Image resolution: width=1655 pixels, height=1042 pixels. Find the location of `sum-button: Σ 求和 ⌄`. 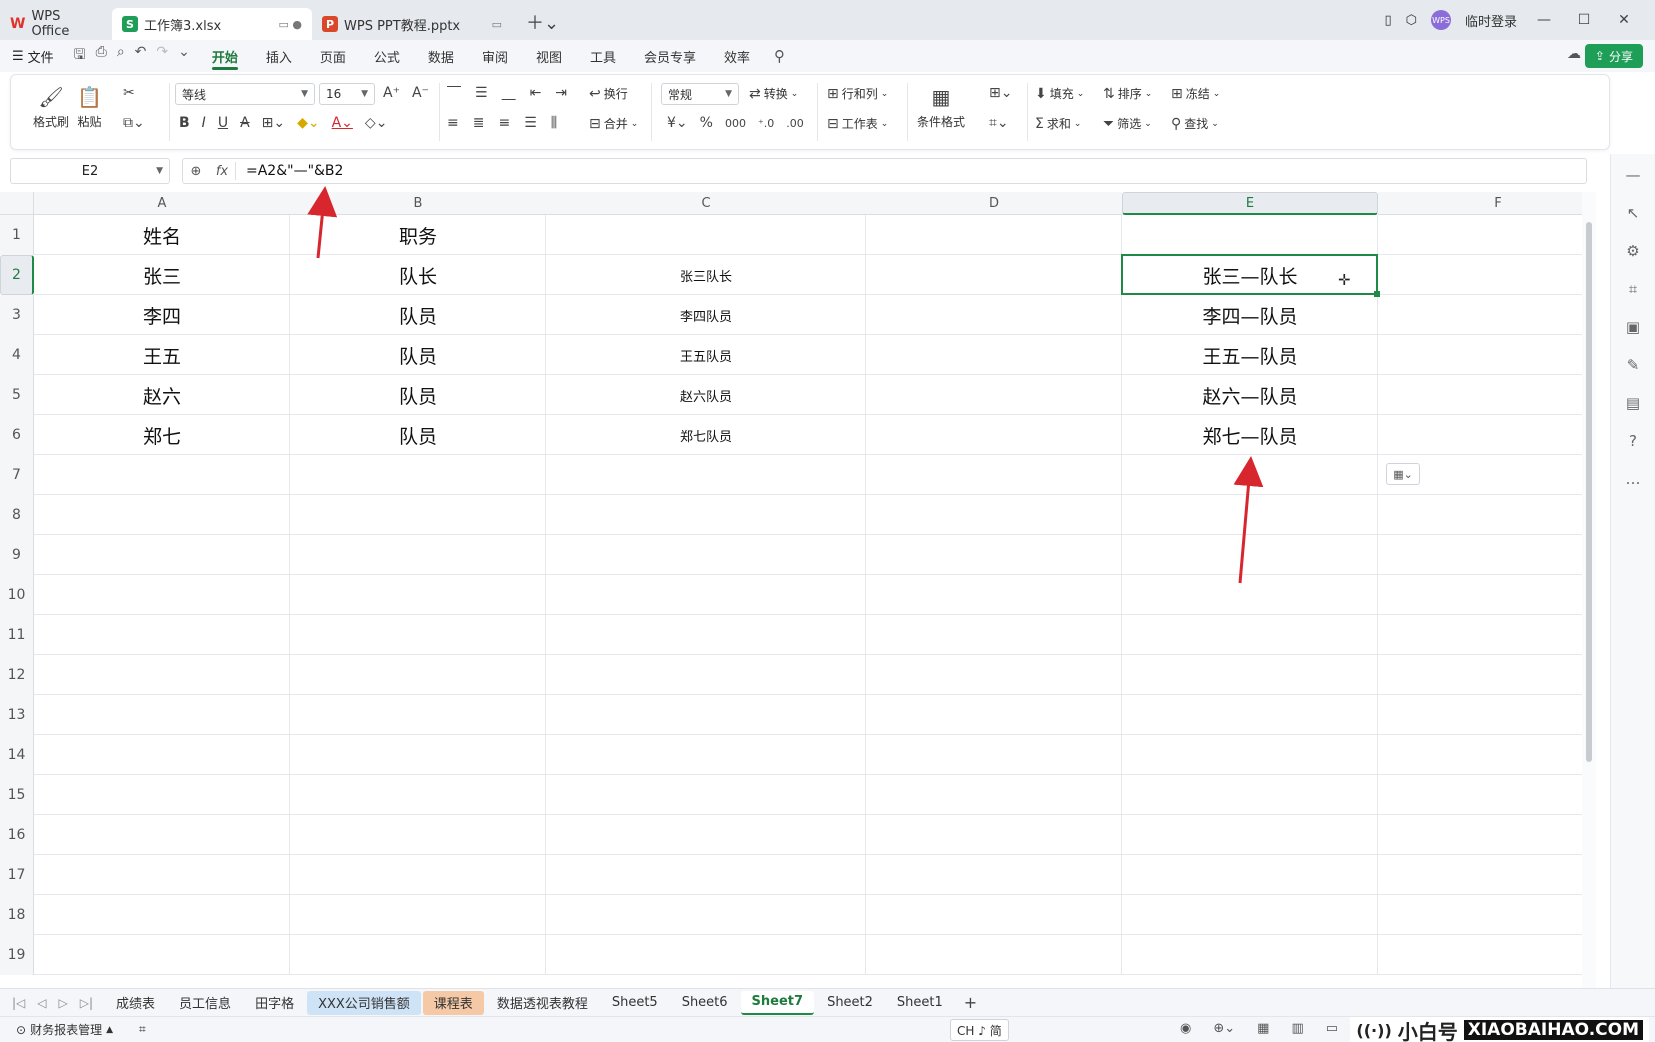

sum-button: Σ 求和 ⌄ is located at coordinates (1058, 123).